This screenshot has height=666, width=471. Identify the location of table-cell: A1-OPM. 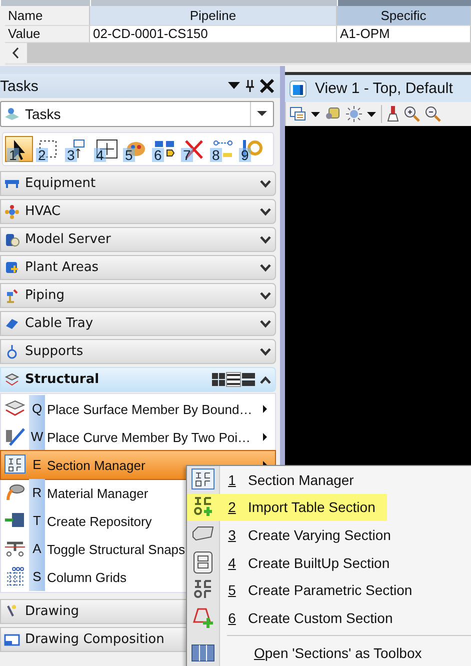
(404, 34).